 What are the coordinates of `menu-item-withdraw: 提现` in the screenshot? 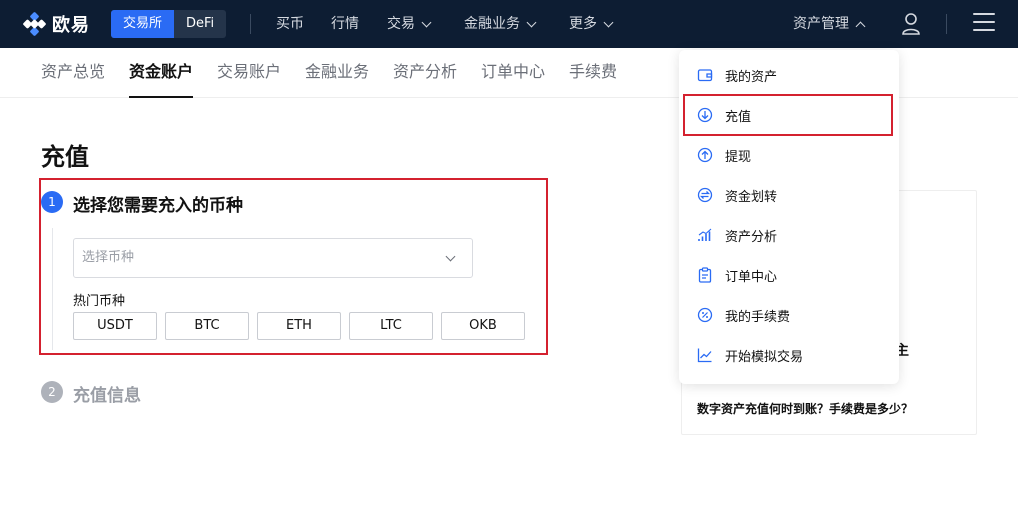 It's located at (724, 155).